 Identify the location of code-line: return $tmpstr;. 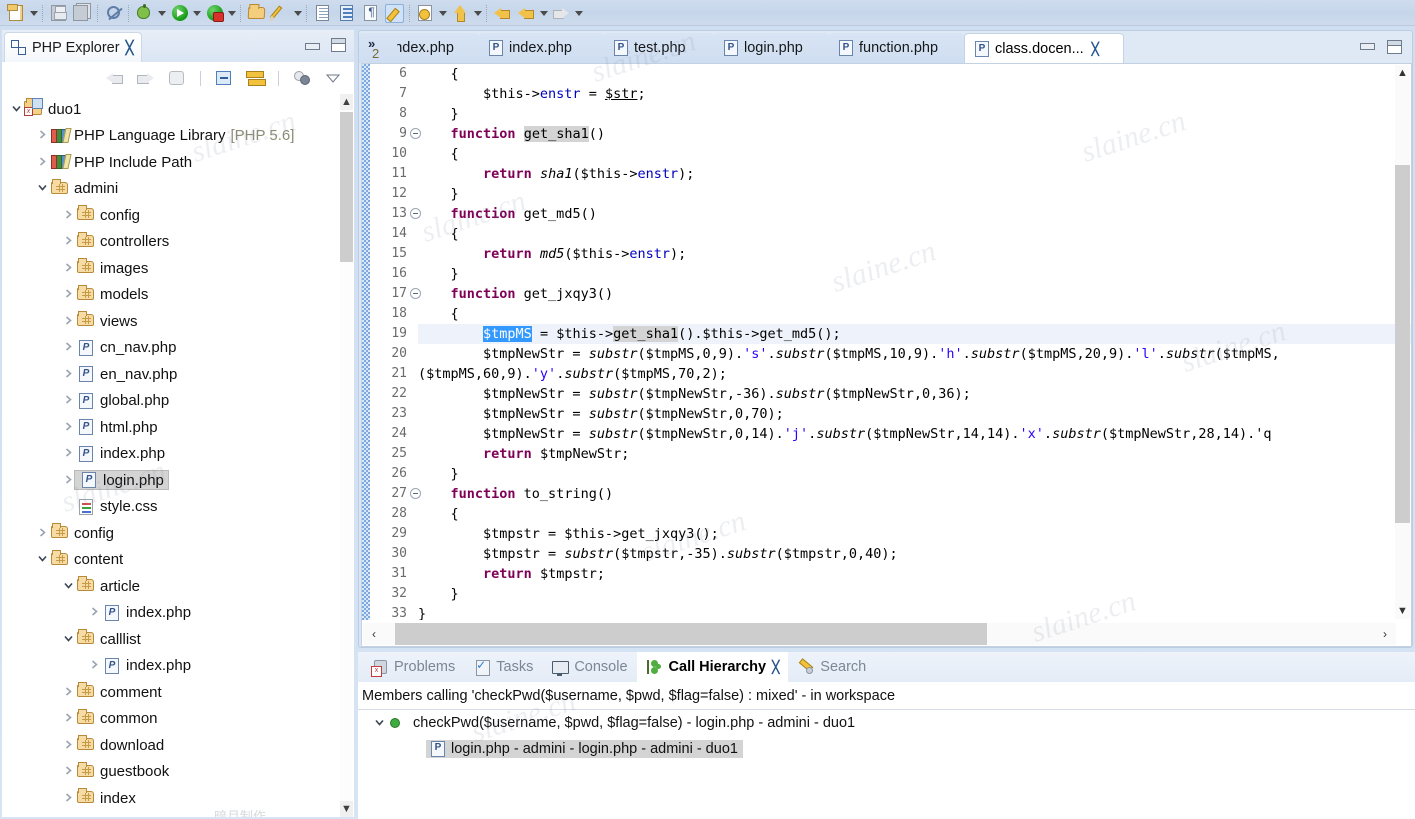
(914, 574).